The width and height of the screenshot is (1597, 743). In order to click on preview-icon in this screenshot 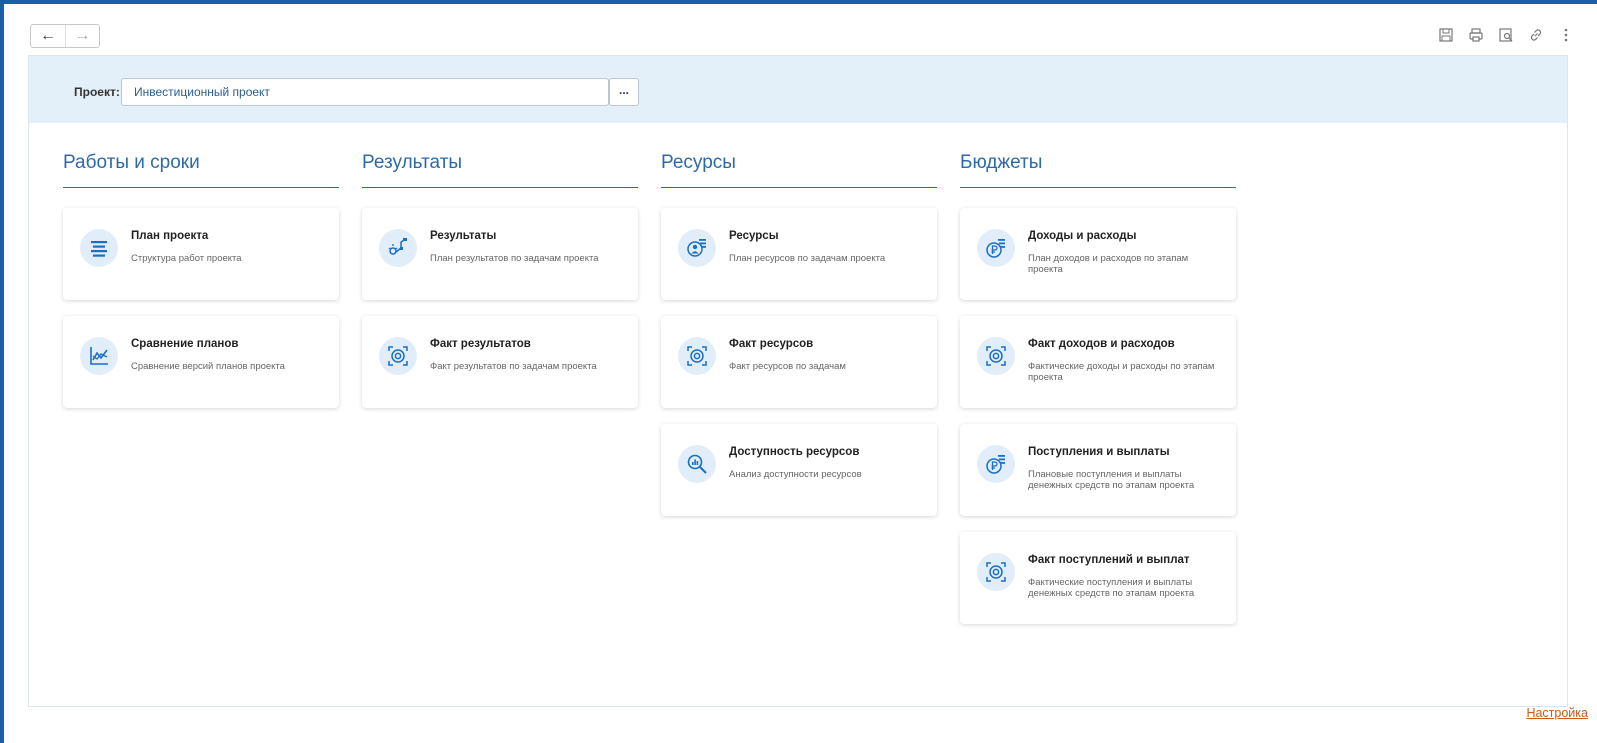, I will do `click(1506, 35)`.